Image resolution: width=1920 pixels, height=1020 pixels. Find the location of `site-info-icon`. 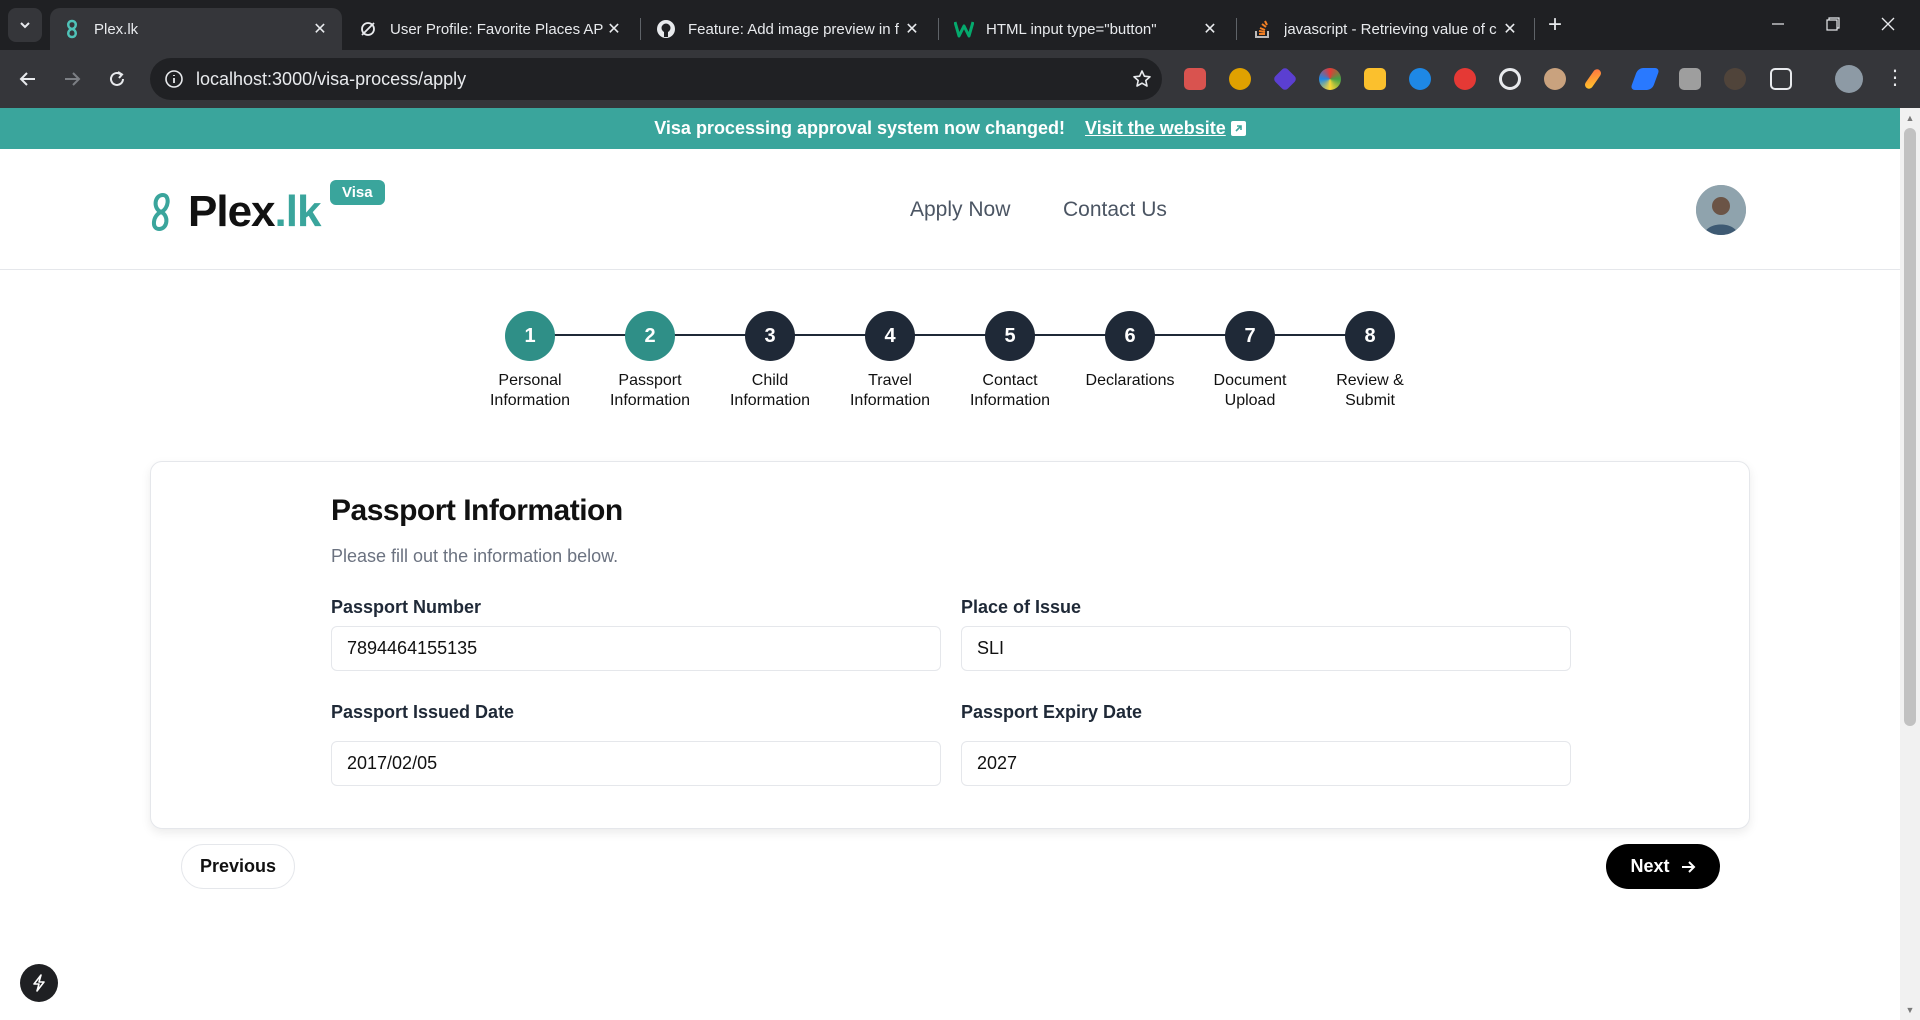

site-info-icon is located at coordinates (174, 79).